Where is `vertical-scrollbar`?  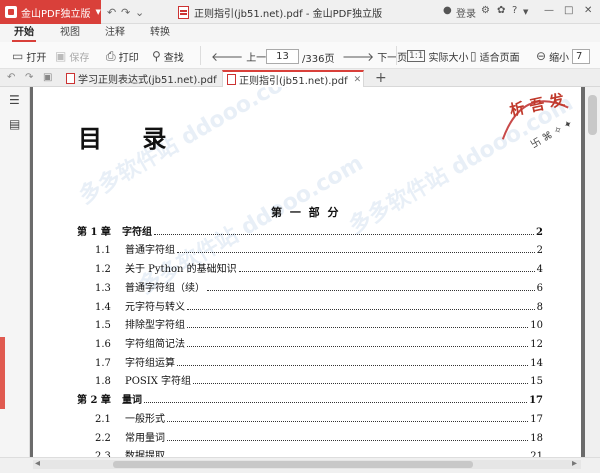 vertical-scrollbar is located at coordinates (592, 272).